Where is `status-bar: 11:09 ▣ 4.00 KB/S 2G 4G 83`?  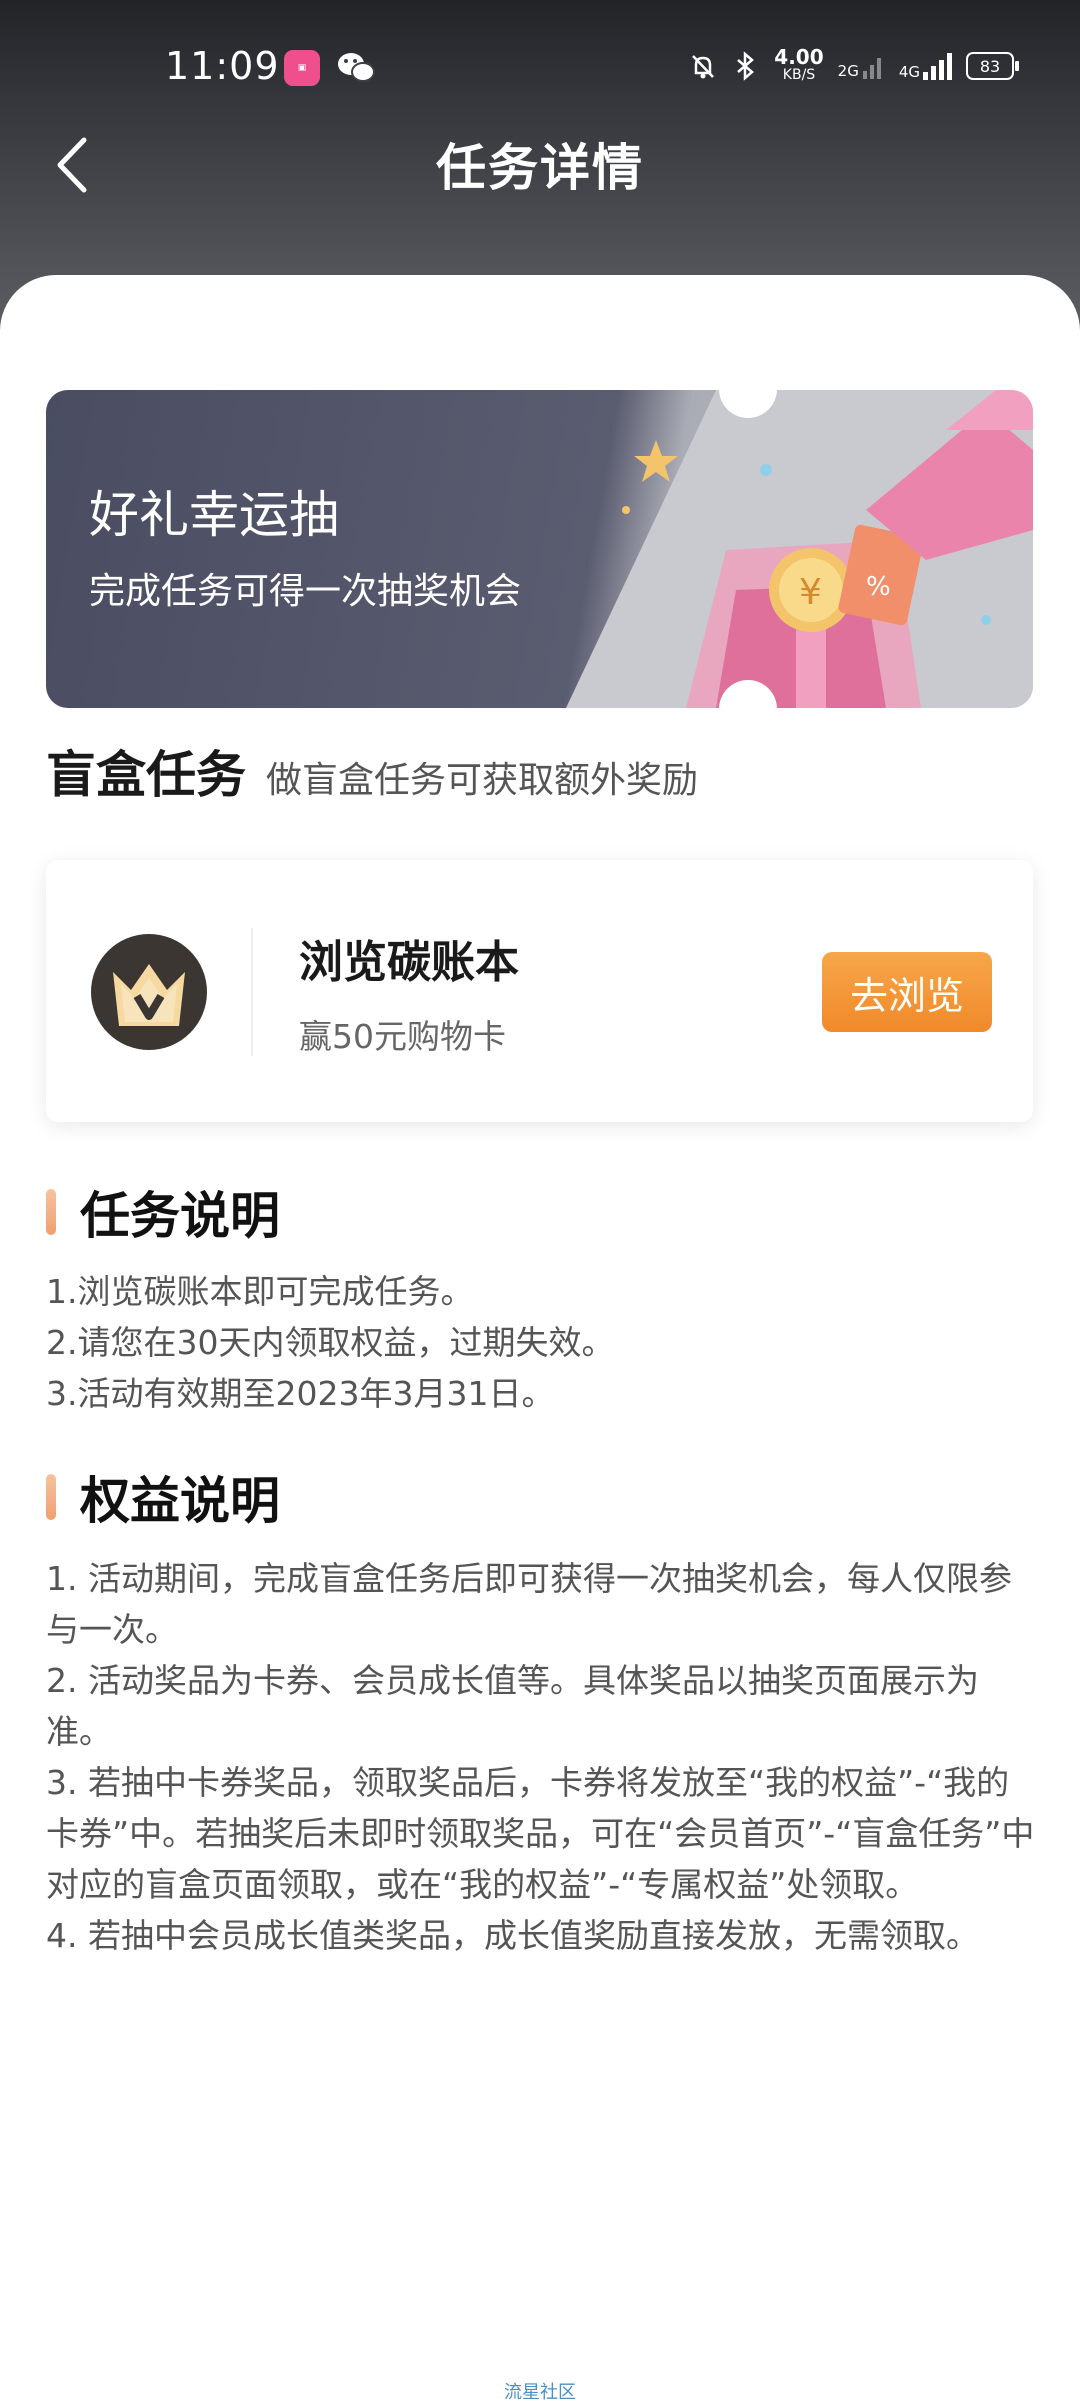
status-bar: 11:09 ▣ 4.00 KB/S 2G 4G 83 is located at coordinates (540, 67).